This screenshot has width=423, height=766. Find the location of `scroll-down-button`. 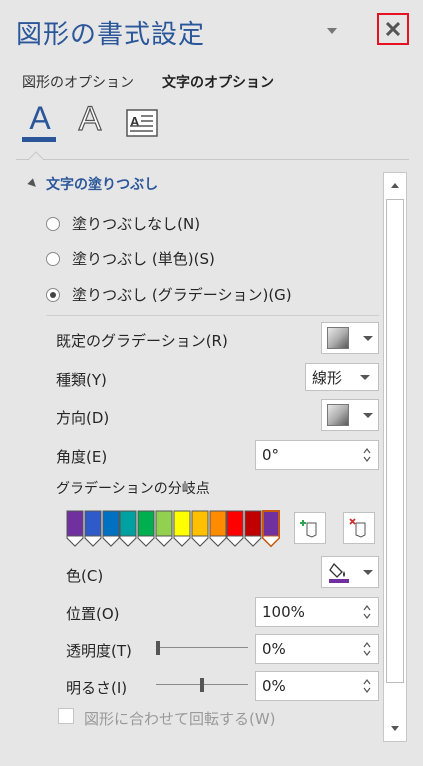

scroll-down-button is located at coordinates (395, 729).